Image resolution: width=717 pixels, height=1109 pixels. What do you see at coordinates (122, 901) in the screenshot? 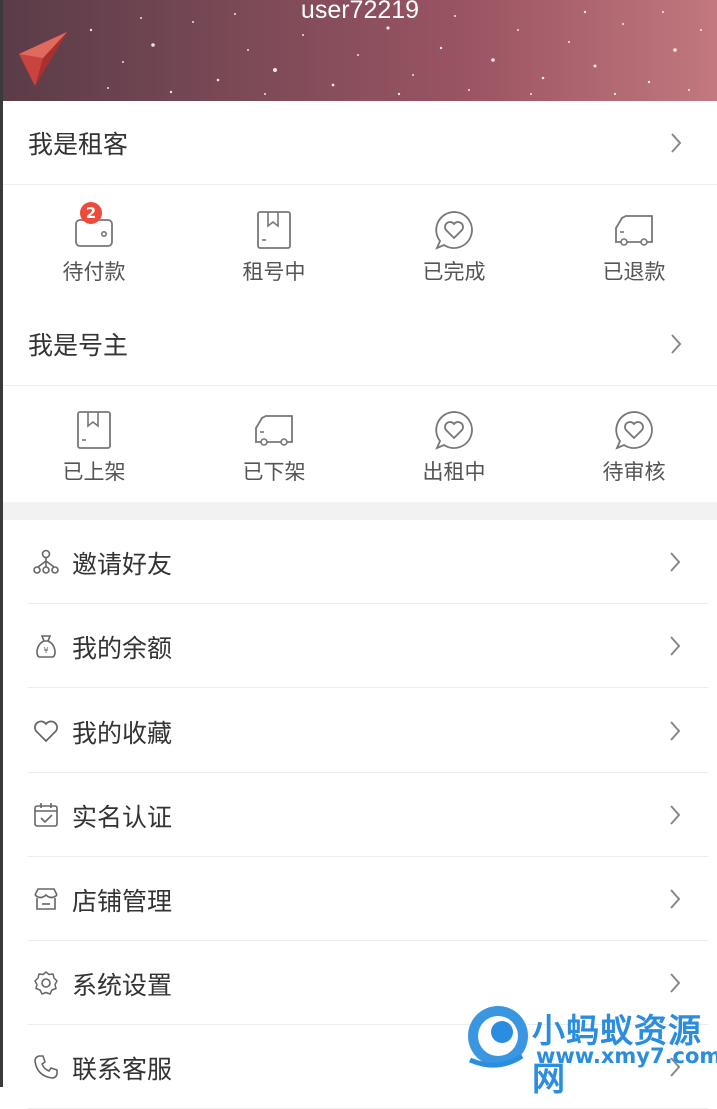
I see `menu-label: 店铺管理` at bounding box center [122, 901].